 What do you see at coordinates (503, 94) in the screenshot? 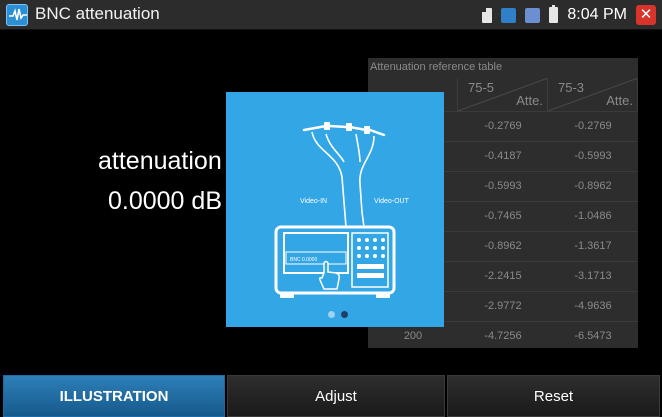
I see `header-cell-75-5: 75-5 Atte.` at bounding box center [503, 94].